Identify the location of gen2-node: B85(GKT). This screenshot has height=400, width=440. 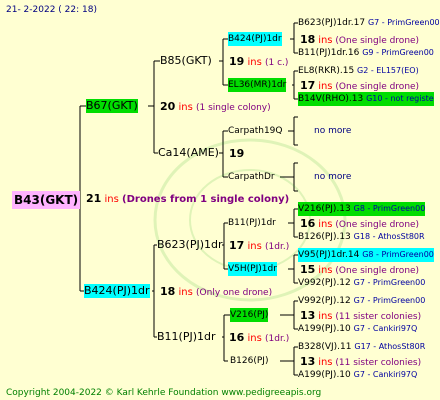
(186, 61).